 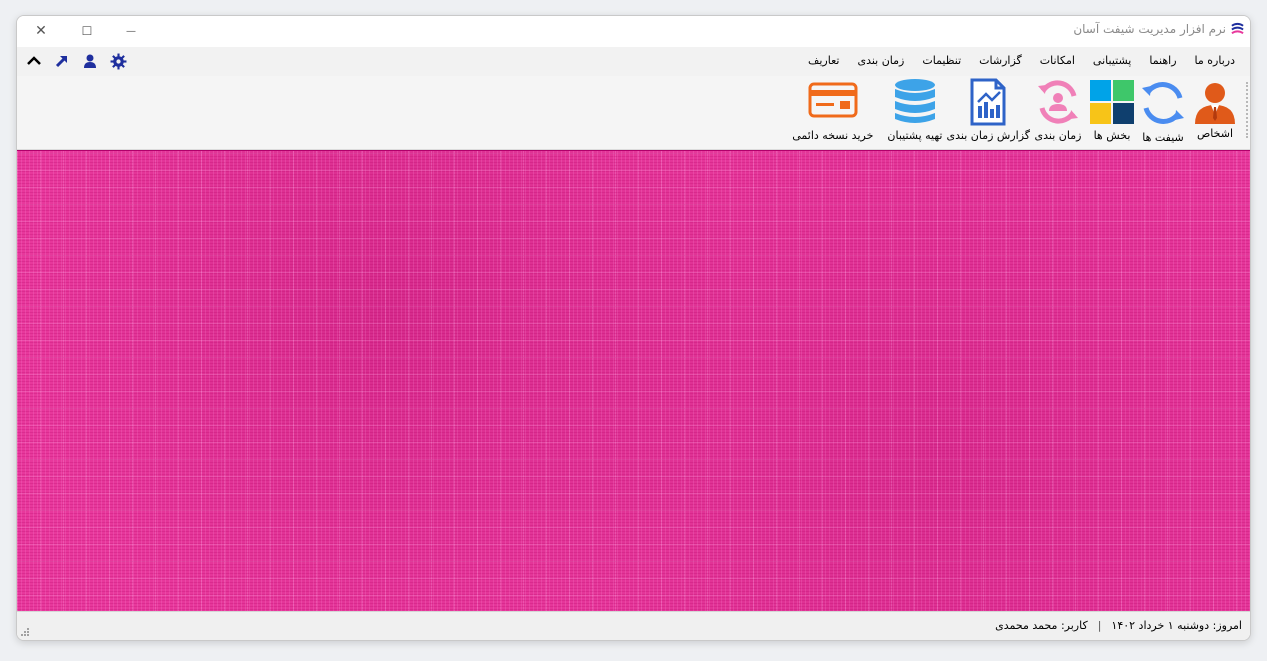 I want to click on quick-tools, so click(x=76, y=61).